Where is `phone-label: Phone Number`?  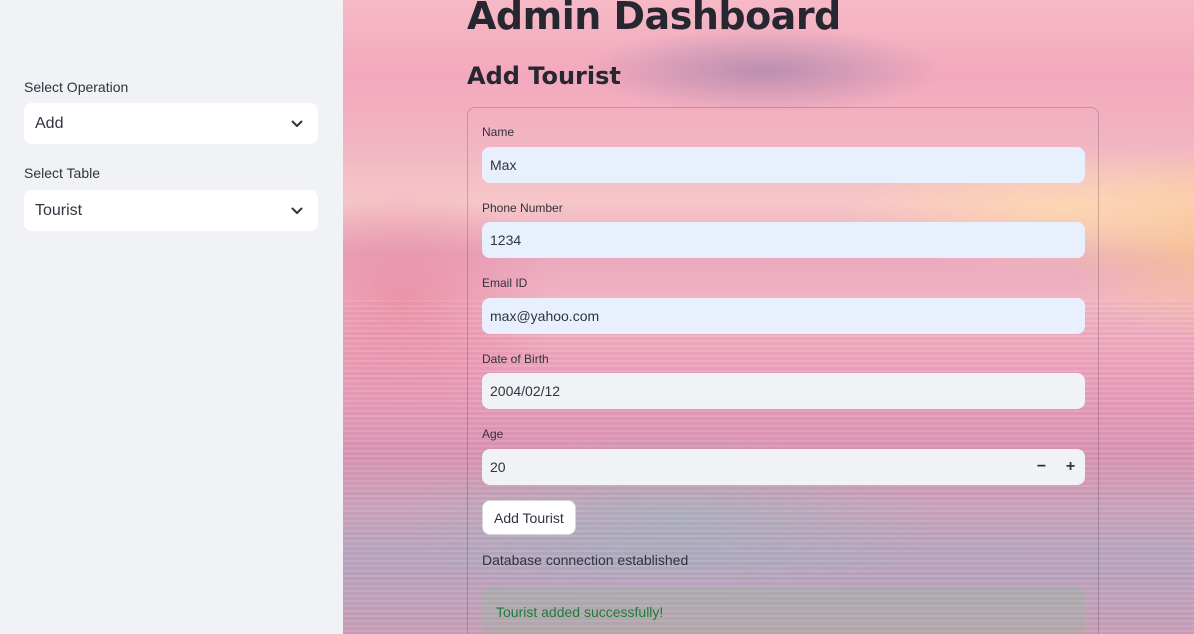
phone-label: Phone Number is located at coordinates (522, 208).